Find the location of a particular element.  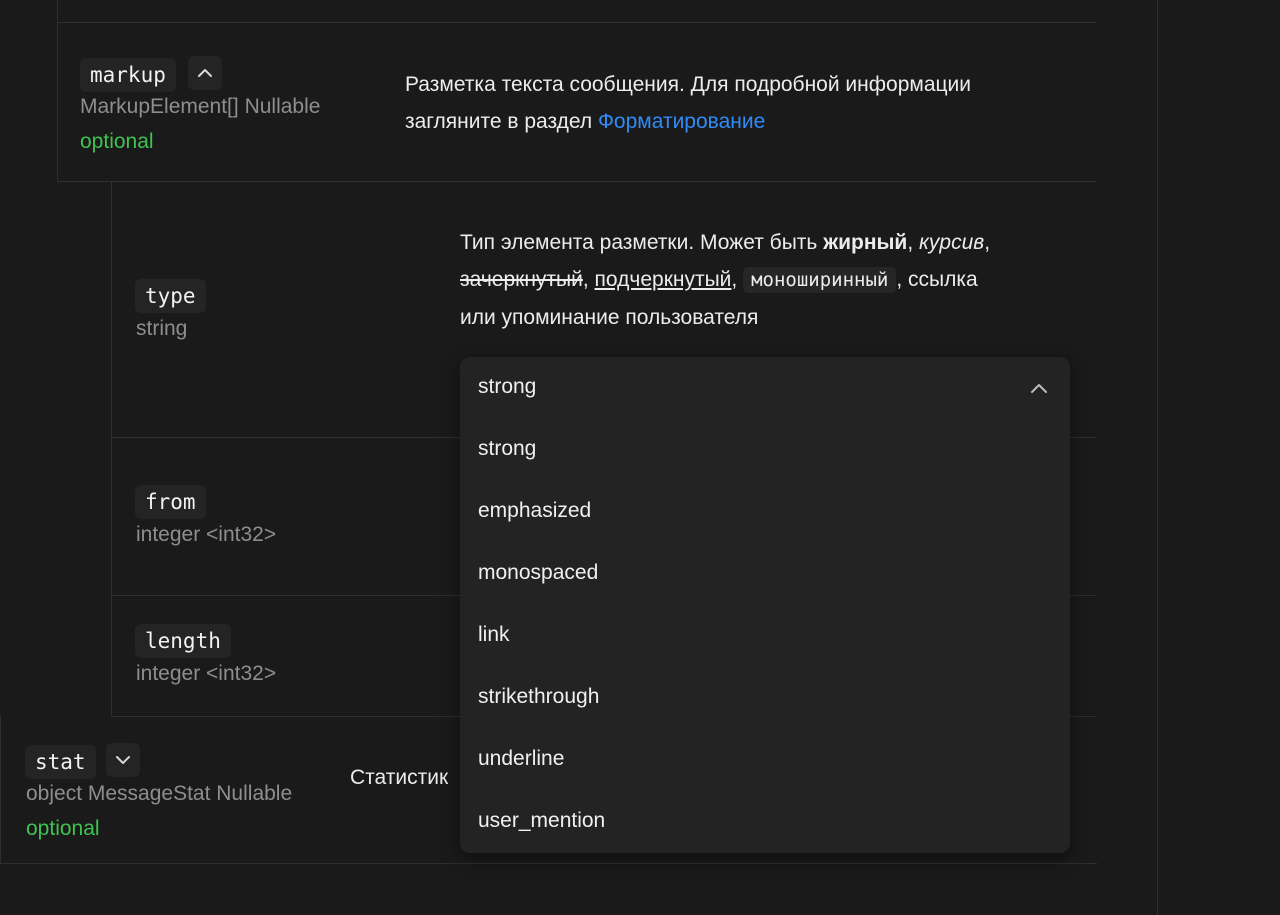

dropdown-selected: strong is located at coordinates (765, 388).